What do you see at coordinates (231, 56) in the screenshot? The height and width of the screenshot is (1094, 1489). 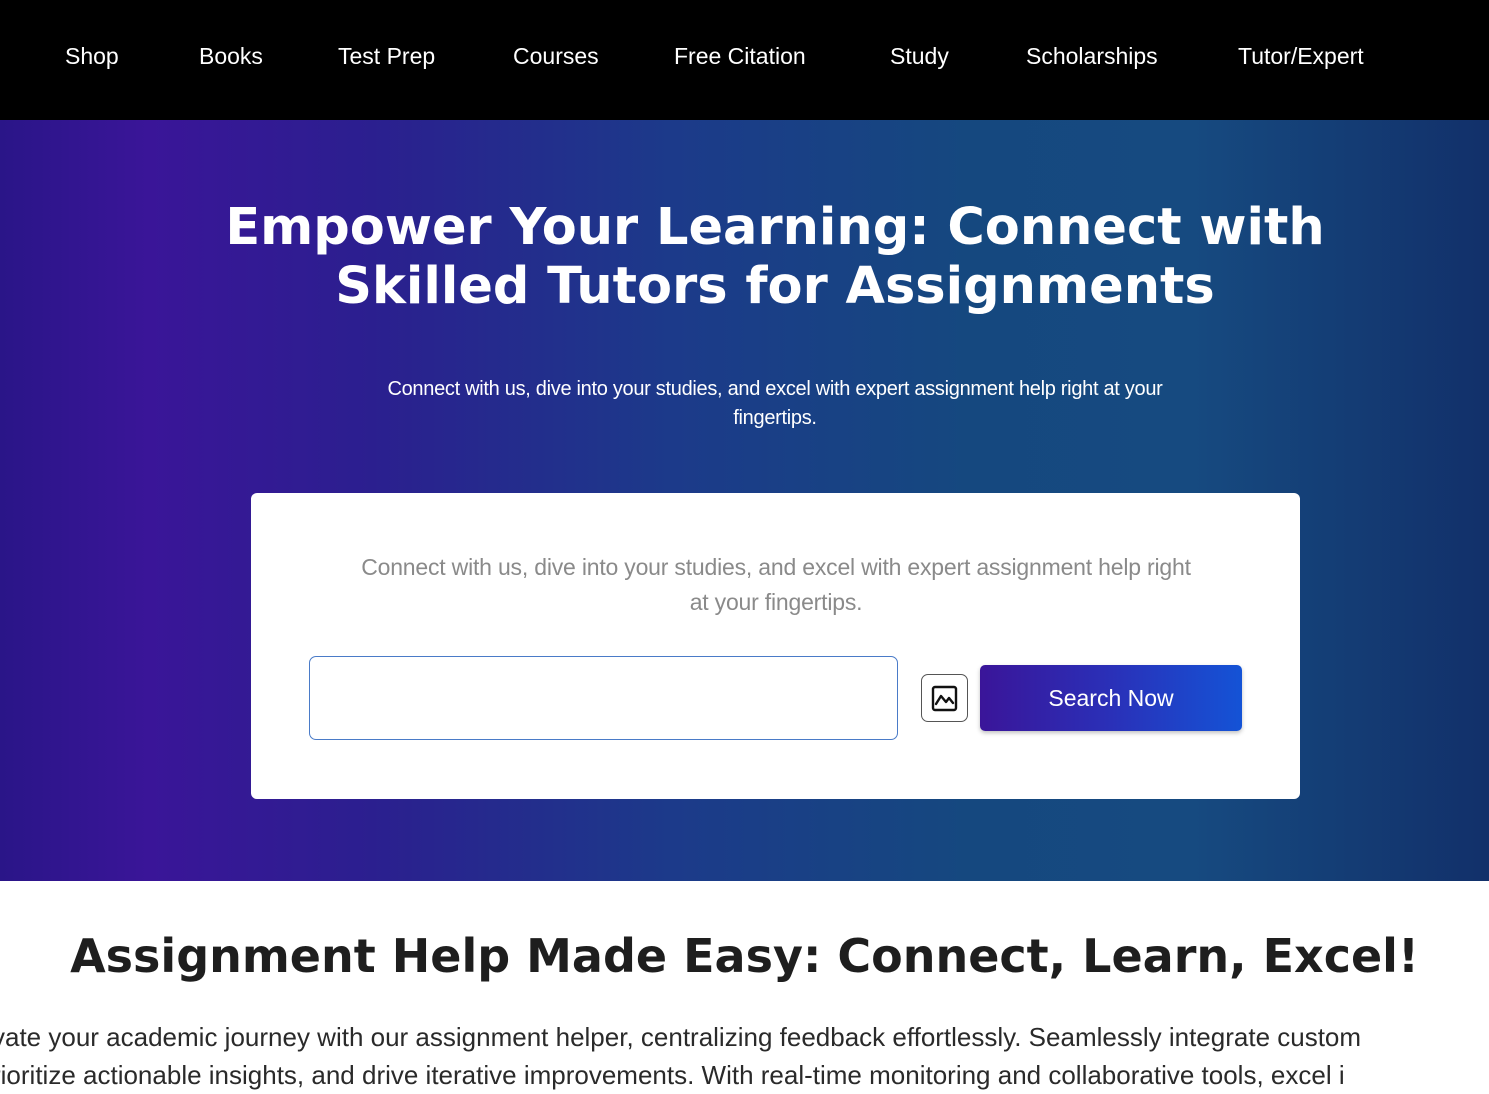 I see `nav-item-books: Books` at bounding box center [231, 56].